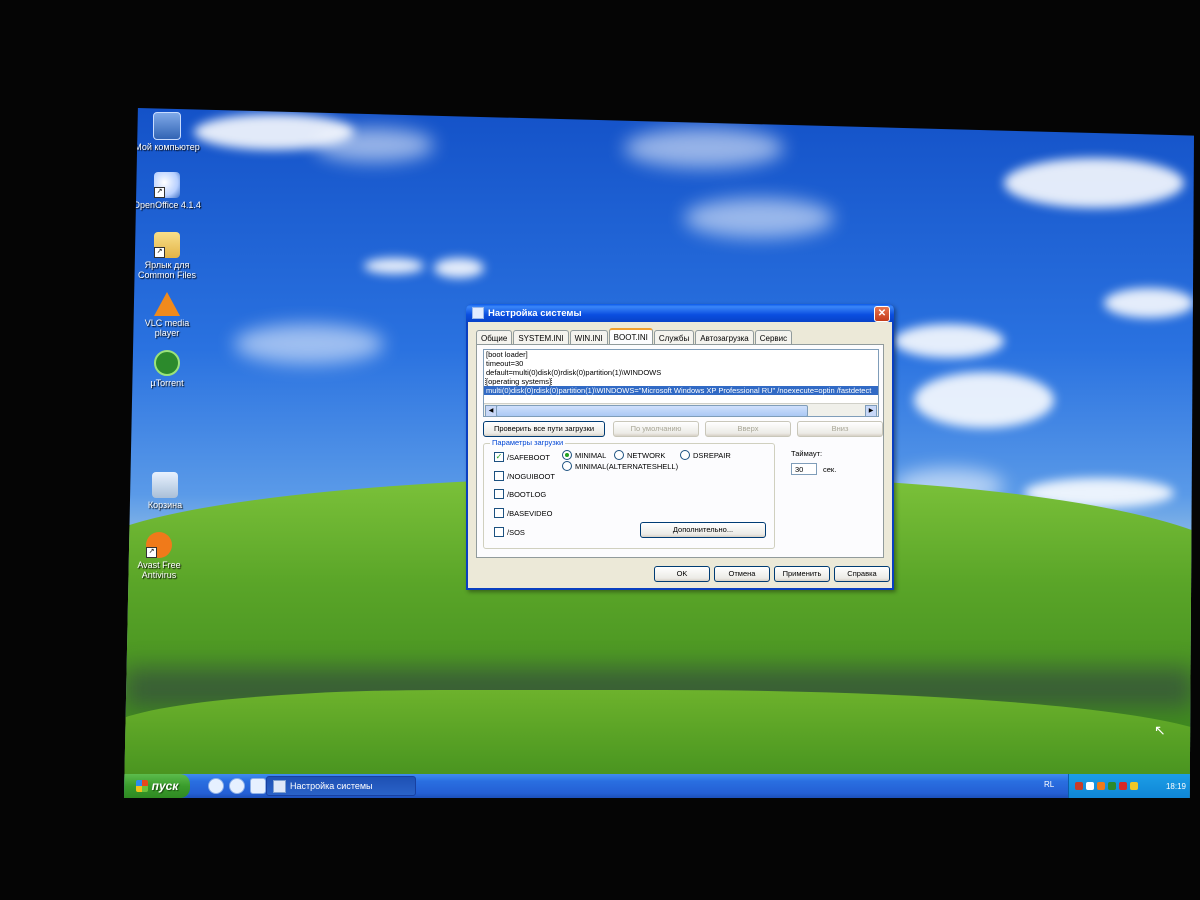  Describe the element at coordinates (1176, 786) in the screenshot. I see `clock: 18:19` at that location.